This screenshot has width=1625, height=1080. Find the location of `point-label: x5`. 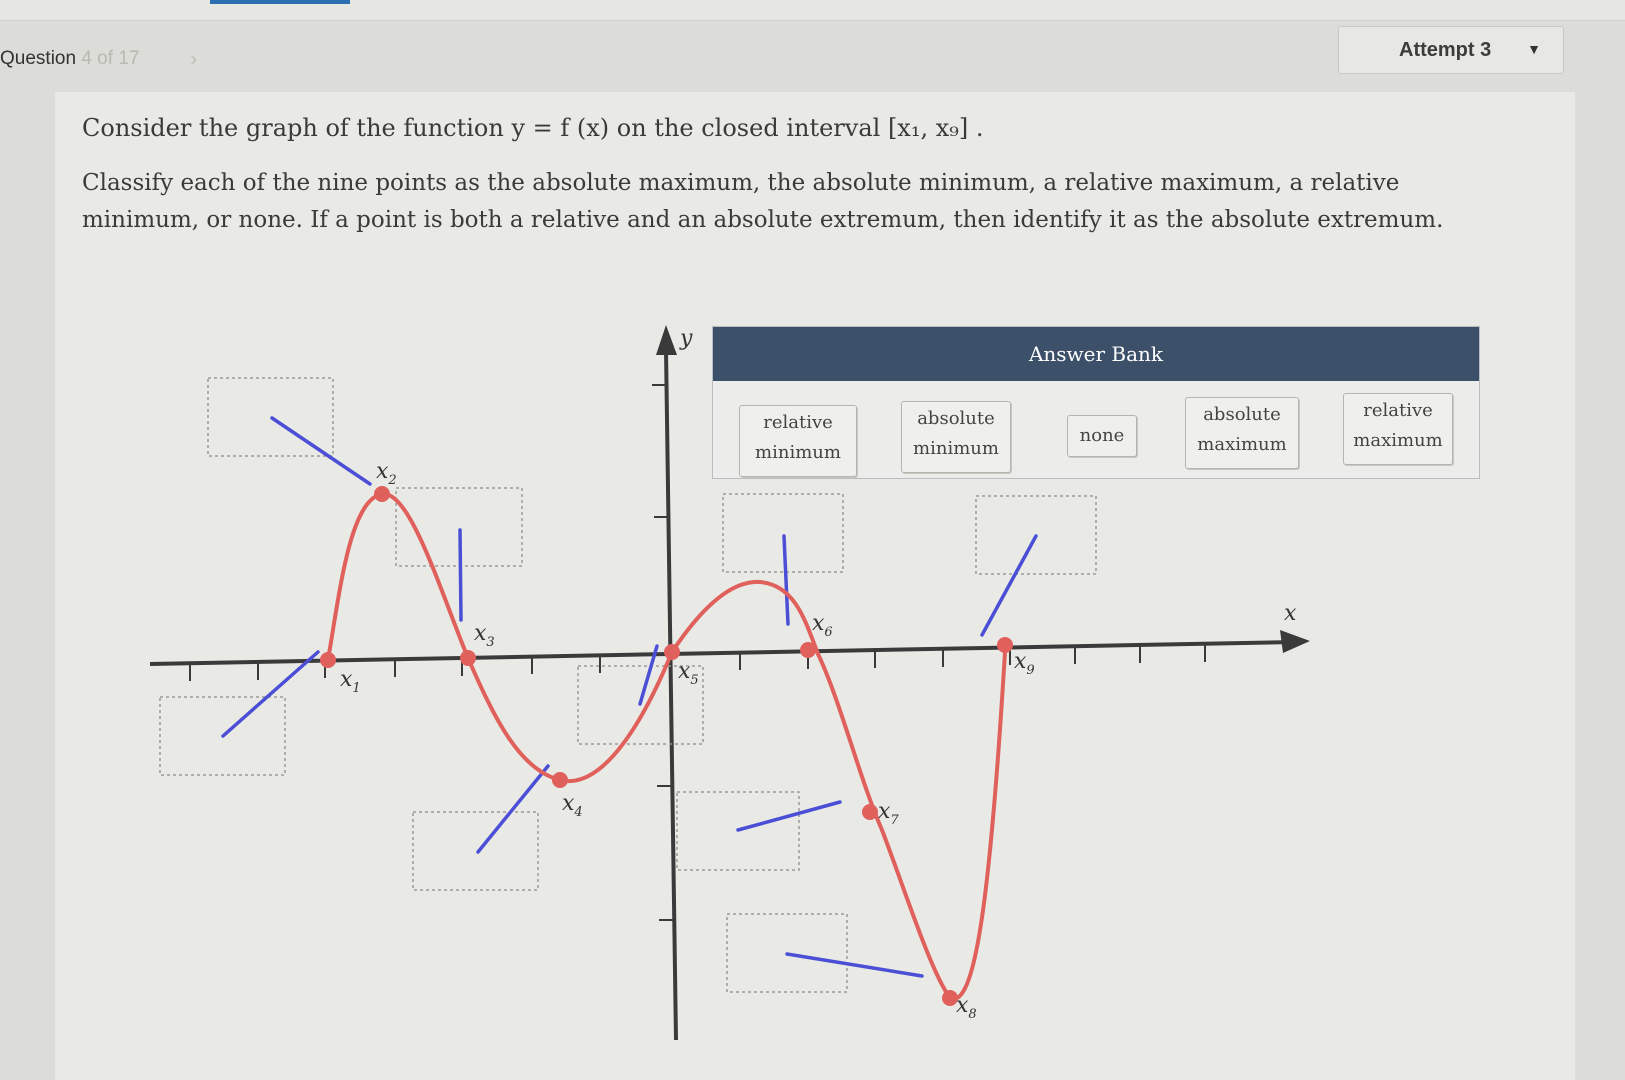

point-label: x5 is located at coordinates (688, 673).